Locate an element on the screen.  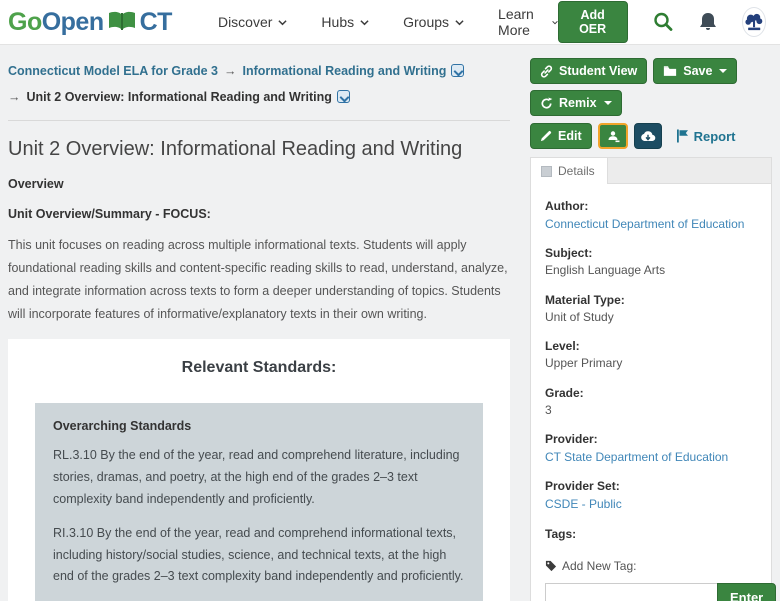
goopen-ct-logo: Go Open CT is located at coordinates (90, 22).